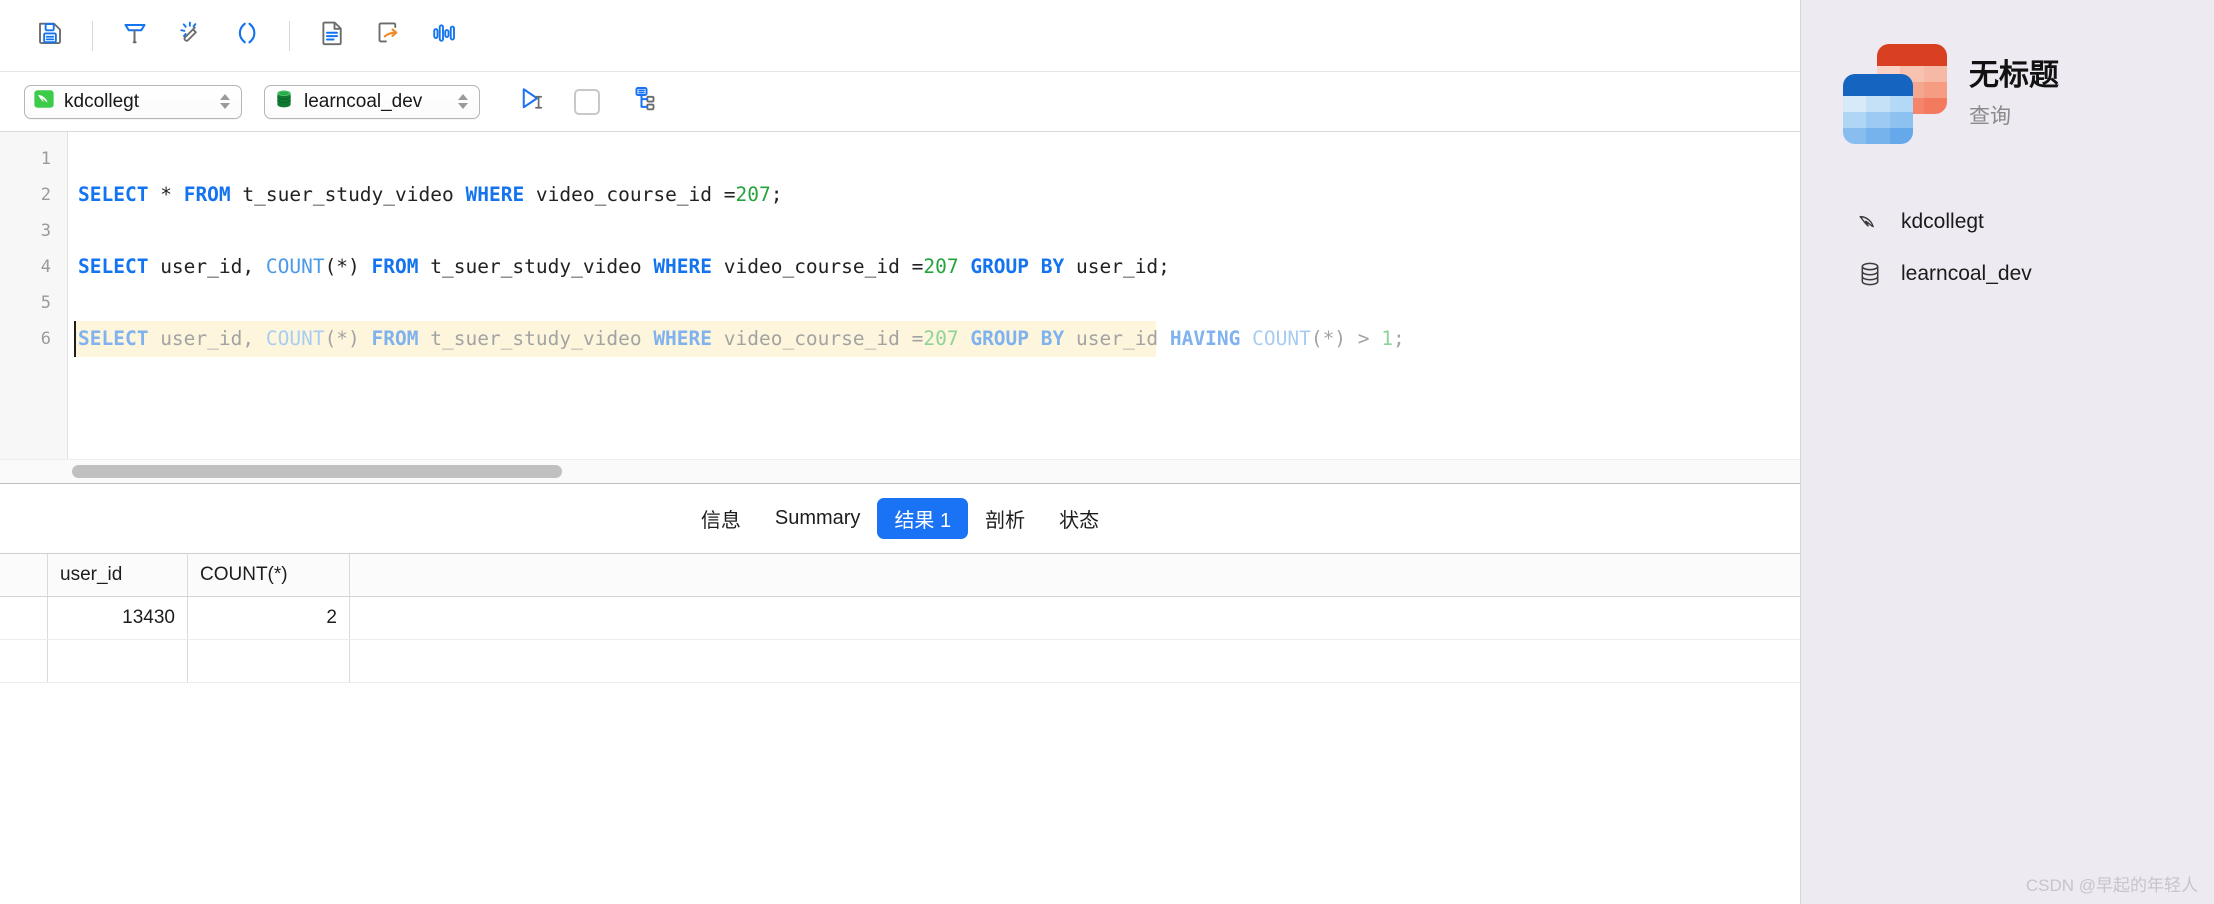  I want to click on table-row: 13430 2, so click(900, 618).